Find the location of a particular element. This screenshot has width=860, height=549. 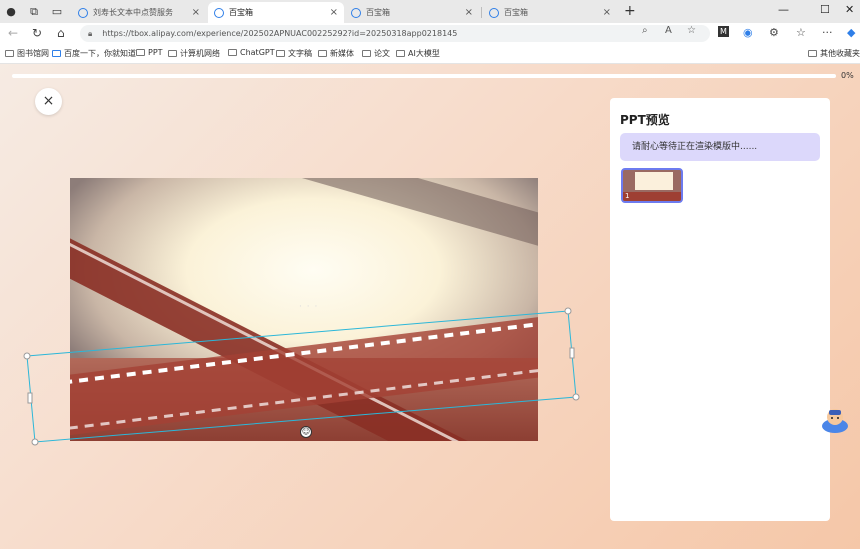

tab-actions-icon: ▭ is located at coordinates (57, 12).